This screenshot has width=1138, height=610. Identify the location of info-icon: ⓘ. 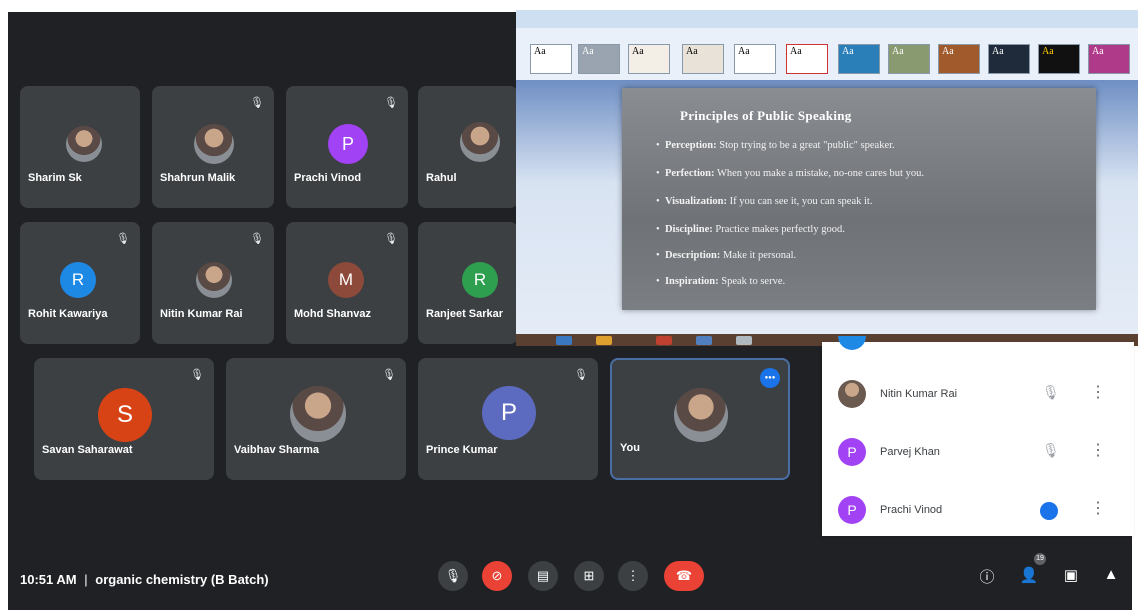
(987, 576).